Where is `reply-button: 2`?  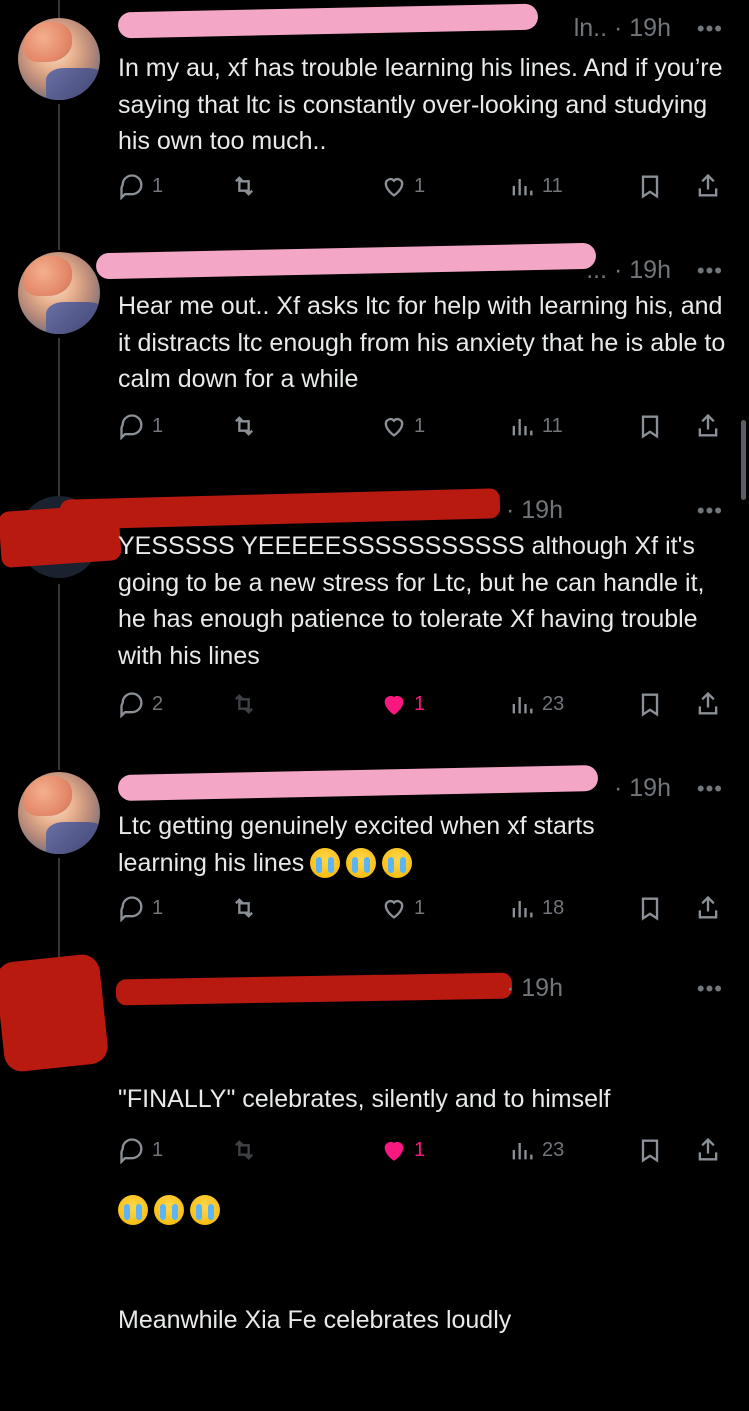 reply-button: 2 is located at coordinates (140, 704).